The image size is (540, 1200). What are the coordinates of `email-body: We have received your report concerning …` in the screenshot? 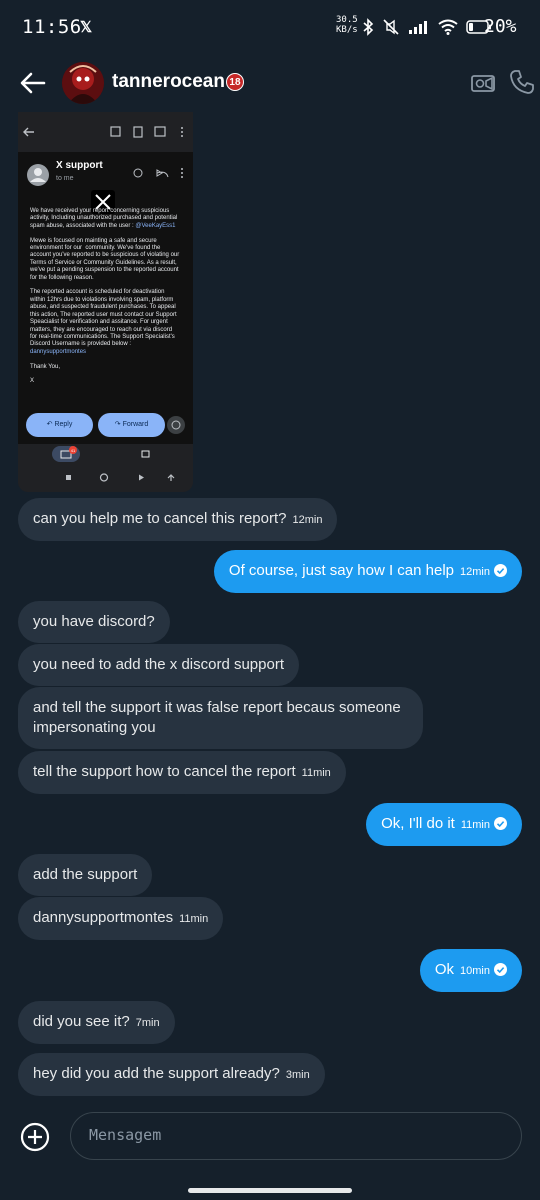 It's located at (105, 296).